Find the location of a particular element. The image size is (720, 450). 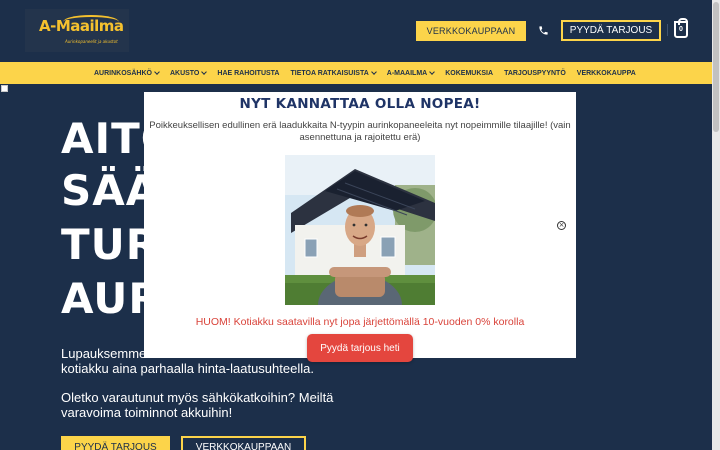

popup-title: NYT KANNATTAA OLLA NOPEA! is located at coordinates (360, 104).